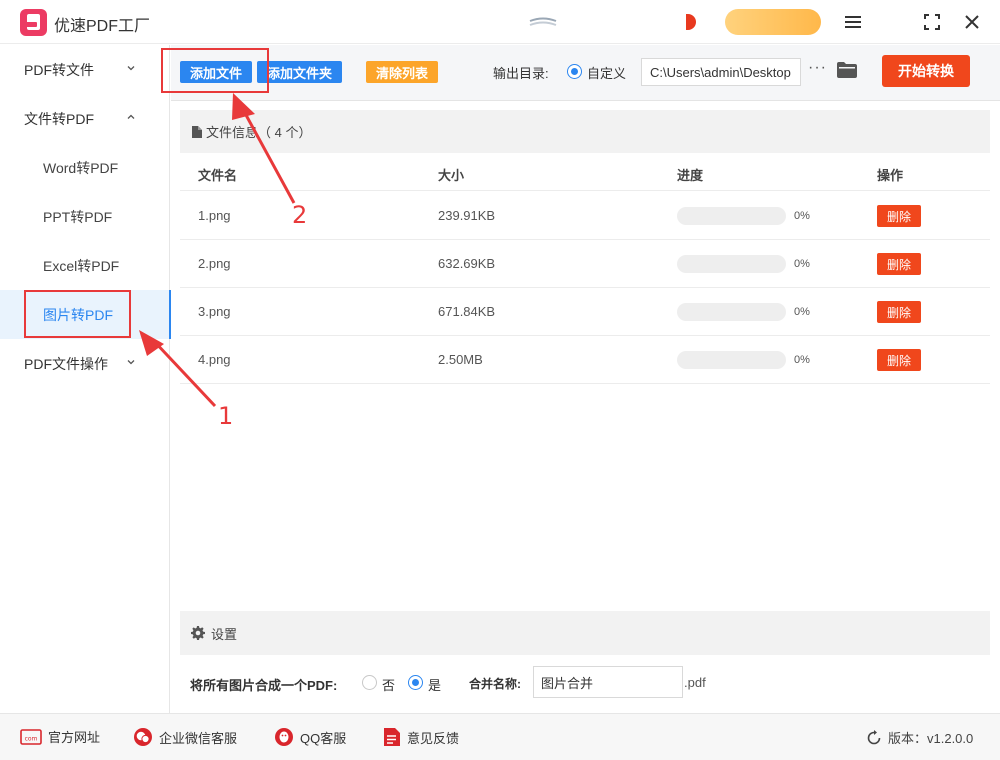 This screenshot has height=760, width=1000. What do you see at coordinates (131, 116) in the screenshot?
I see `chevron-up-icon` at bounding box center [131, 116].